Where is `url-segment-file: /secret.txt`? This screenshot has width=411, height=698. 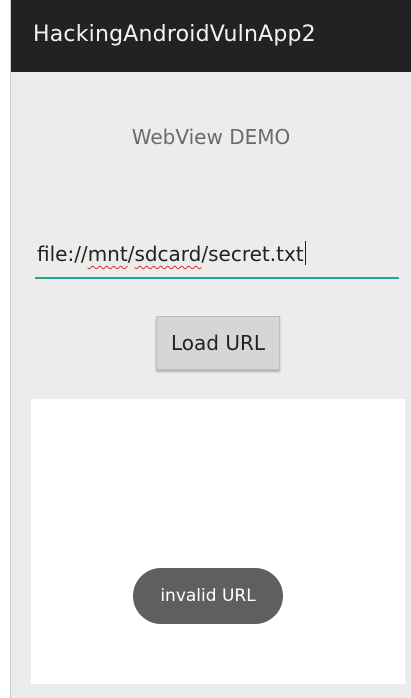
url-segment-file: /secret.txt is located at coordinates (252, 254).